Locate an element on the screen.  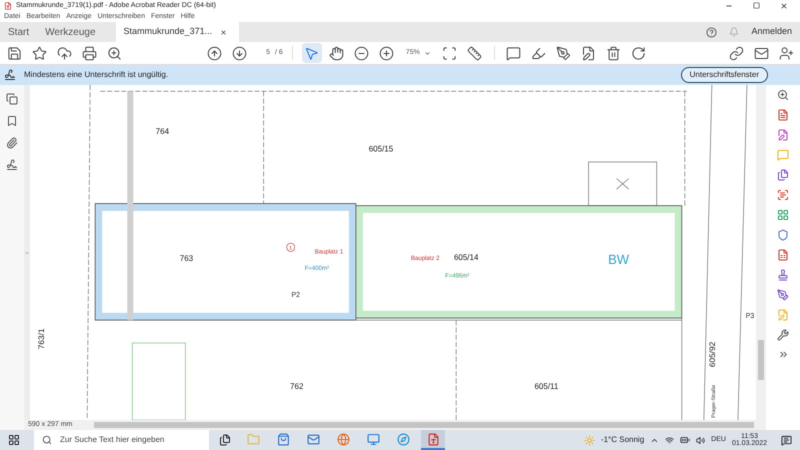
parcel-number: 764 is located at coordinates (163, 131).